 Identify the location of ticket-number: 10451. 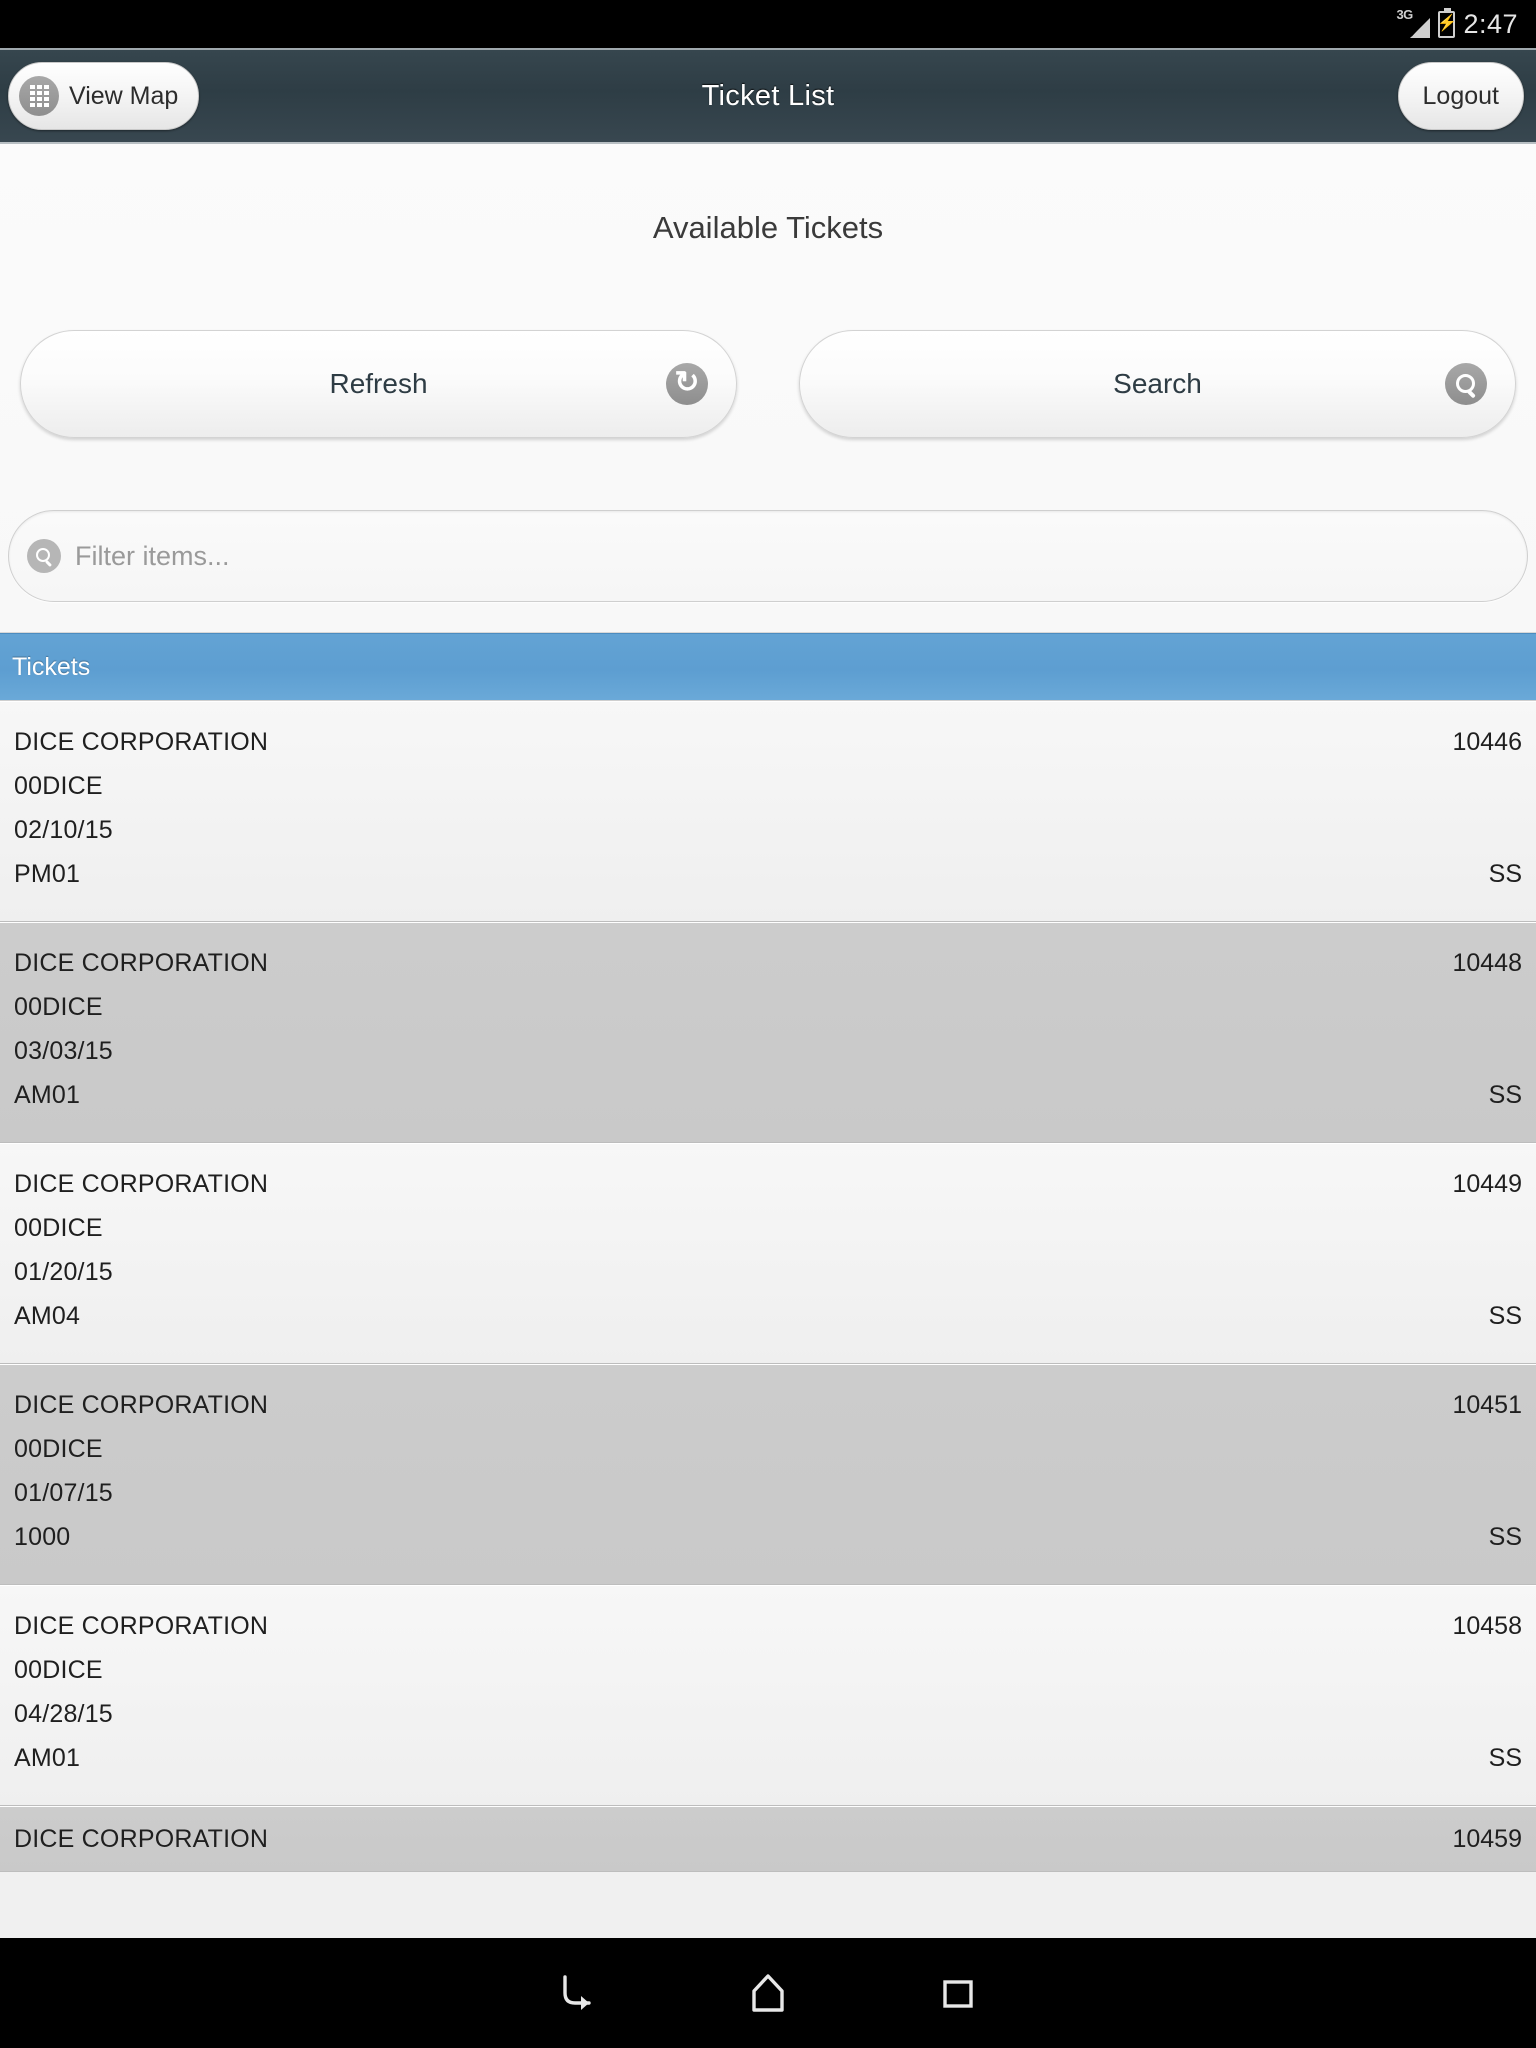
(1487, 1405).